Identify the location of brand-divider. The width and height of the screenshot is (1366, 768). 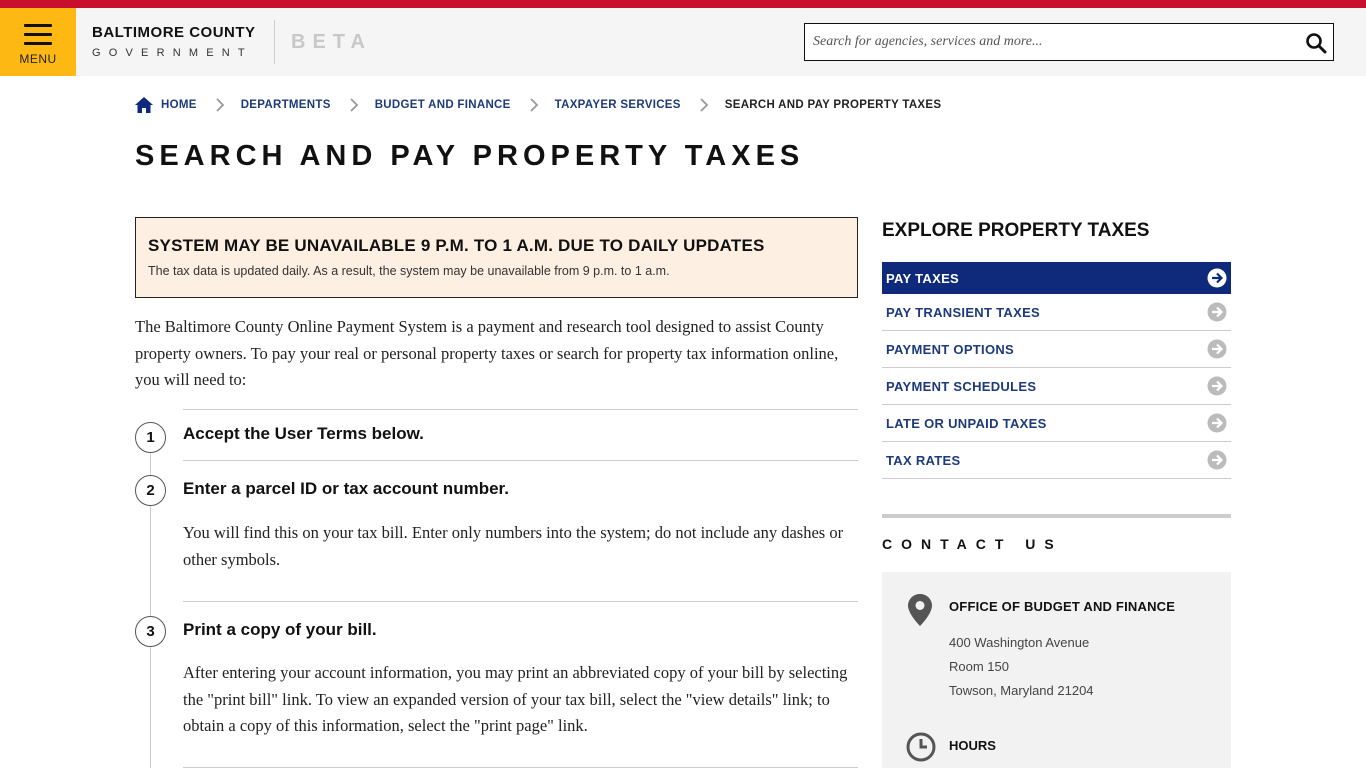
(274, 42).